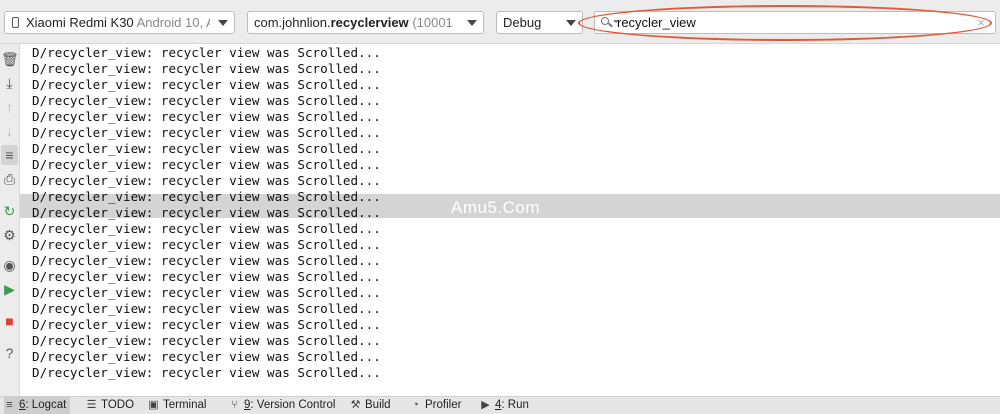 This screenshot has width=1000, height=414. I want to click on branch-icon: ⑂, so click(234, 405).